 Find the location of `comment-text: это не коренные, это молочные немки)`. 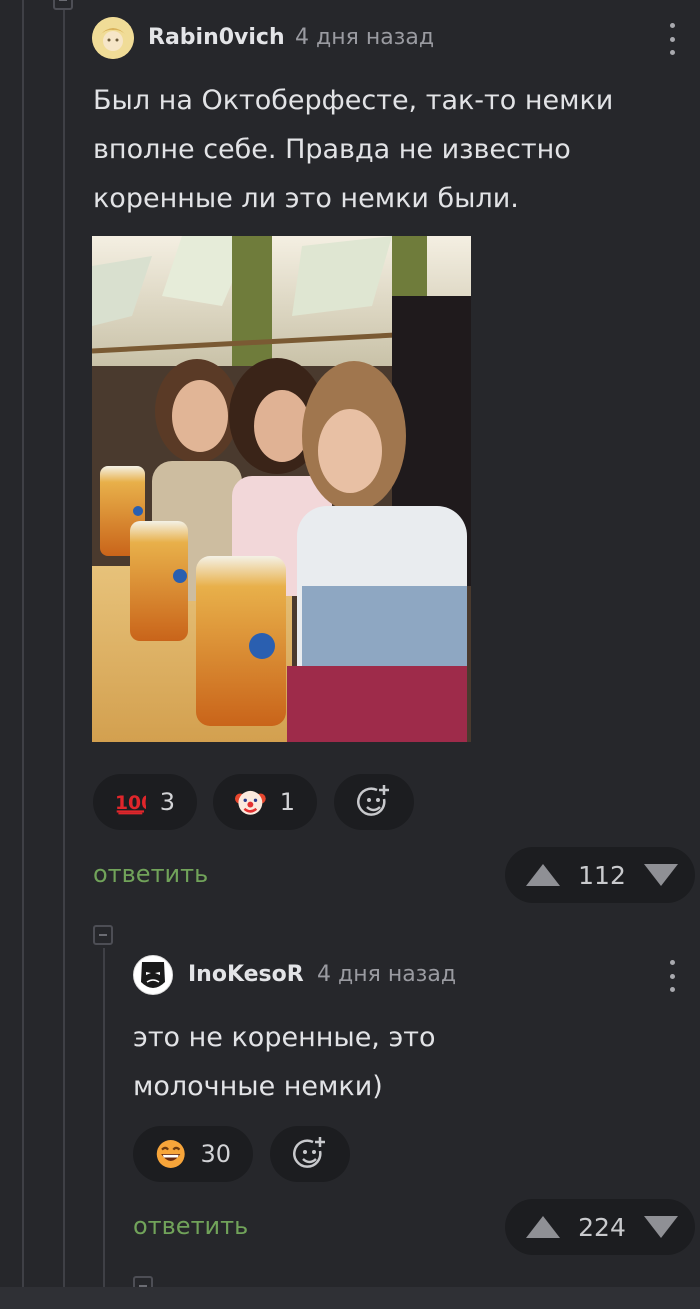

comment-text: это не коренные, это молочные немки) is located at coordinates (284, 1062).